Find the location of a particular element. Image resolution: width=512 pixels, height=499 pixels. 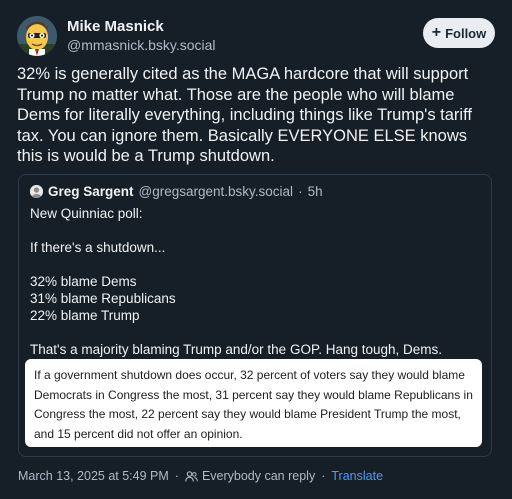

follow-button: + Follow is located at coordinates (459, 33).